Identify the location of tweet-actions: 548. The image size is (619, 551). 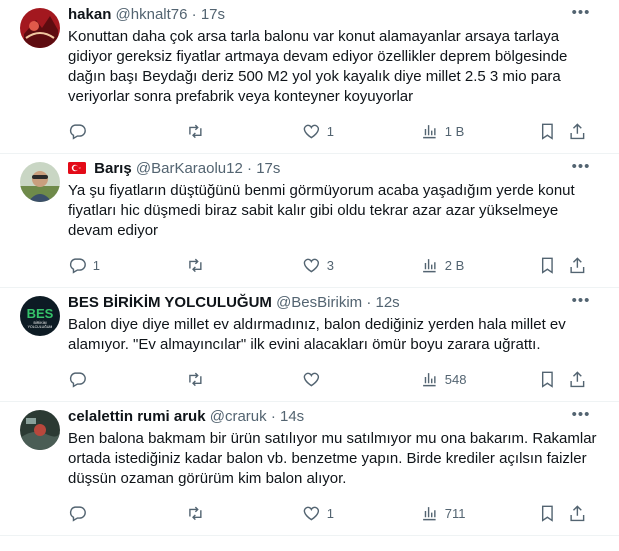
(335, 379).